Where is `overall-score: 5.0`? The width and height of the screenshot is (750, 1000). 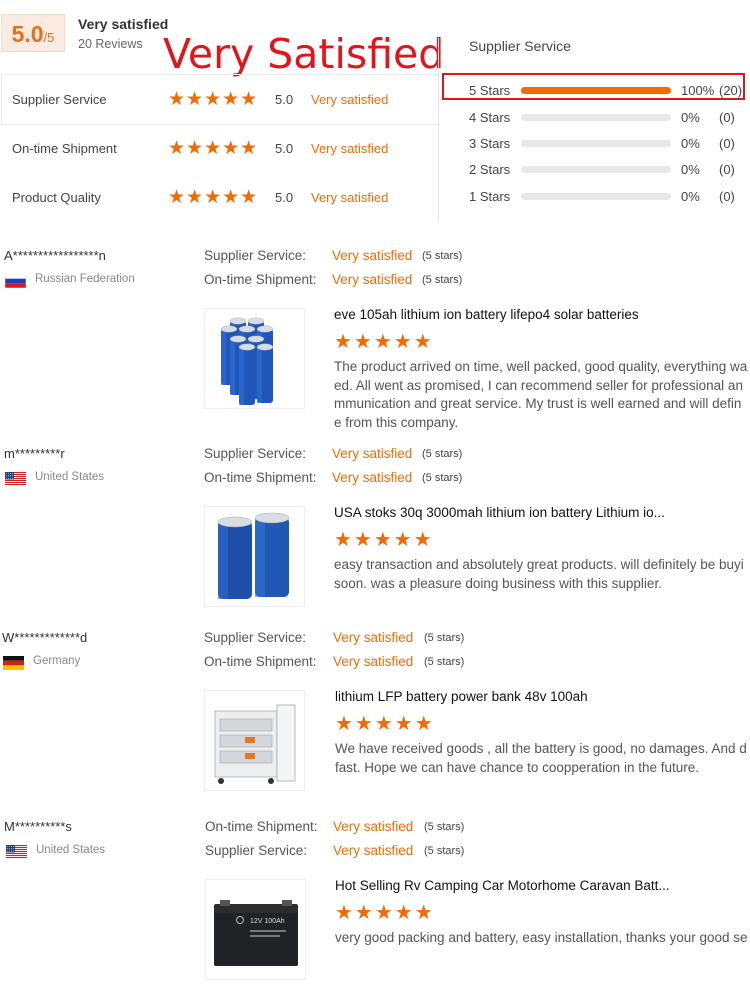 overall-score: 5.0 is located at coordinates (27, 34).